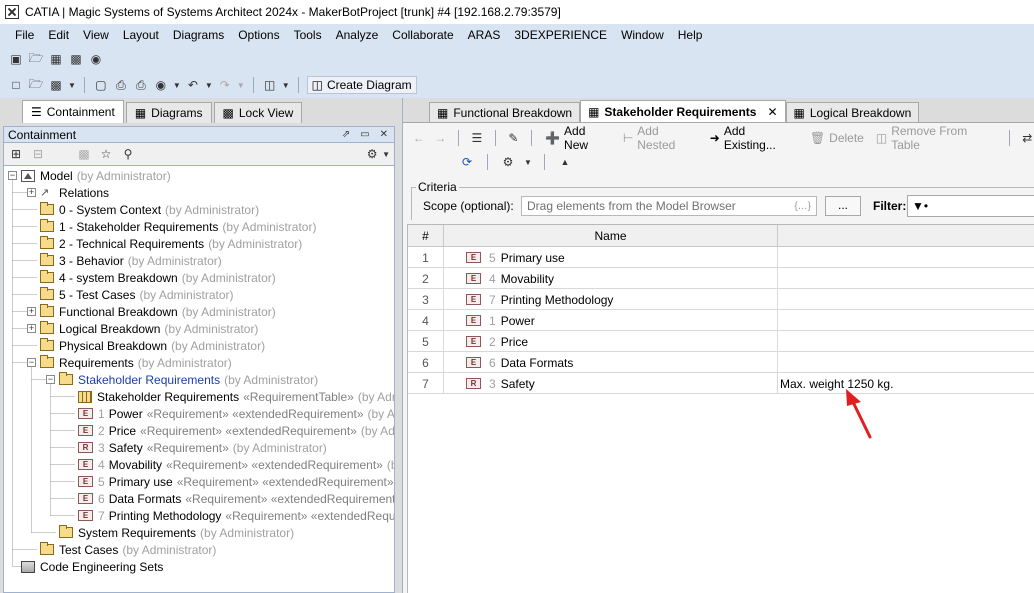 The width and height of the screenshot is (1034, 593). What do you see at coordinates (683, 111) in the screenshot?
I see `tab-stakeholder-requirements: ▦ Stakeholder Requirements ✕` at bounding box center [683, 111].